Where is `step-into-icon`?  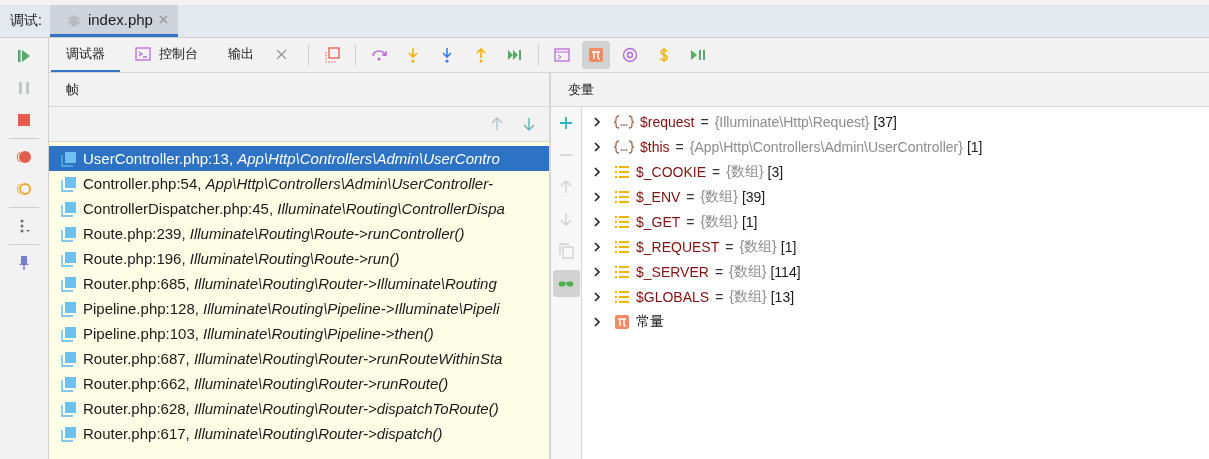
step-into-icon is located at coordinates (413, 55).